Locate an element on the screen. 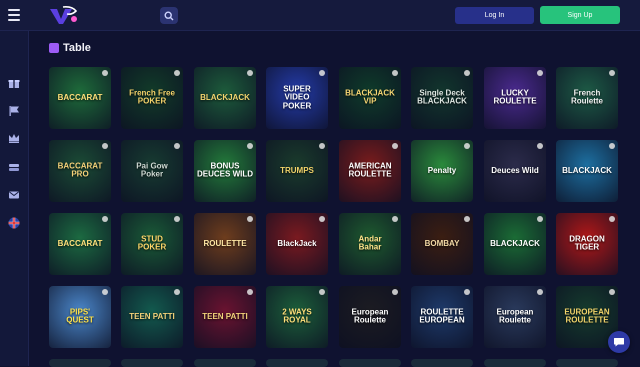 This screenshot has width=640, height=367. uk-flag-icon is located at coordinates (14, 223).